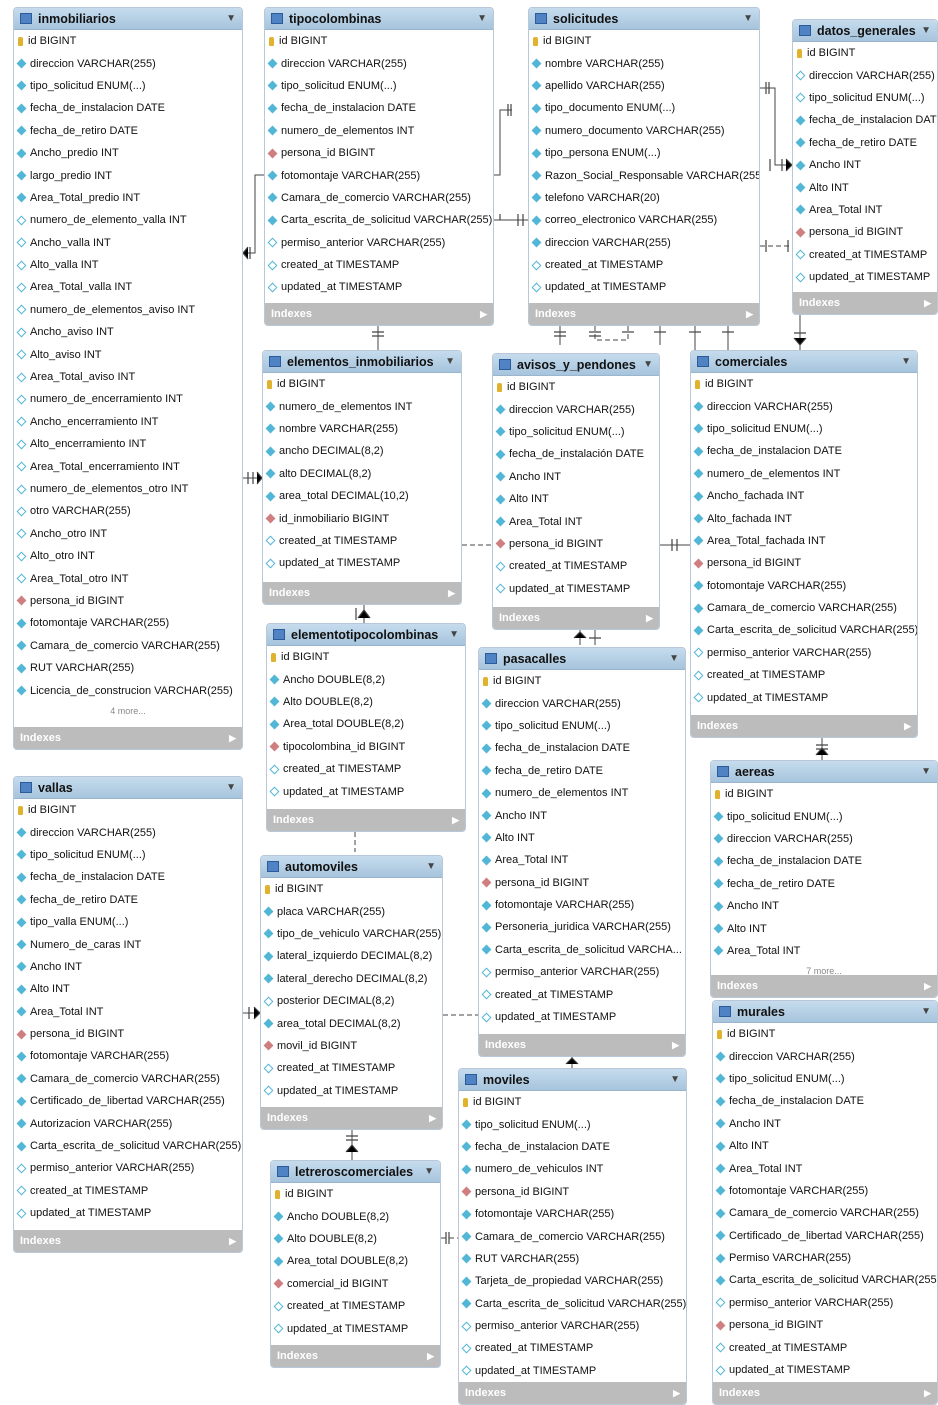 The width and height of the screenshot is (938, 1405). What do you see at coordinates (128, 198) in the screenshot?
I see `column-row: Area_Total_predio INT` at bounding box center [128, 198].